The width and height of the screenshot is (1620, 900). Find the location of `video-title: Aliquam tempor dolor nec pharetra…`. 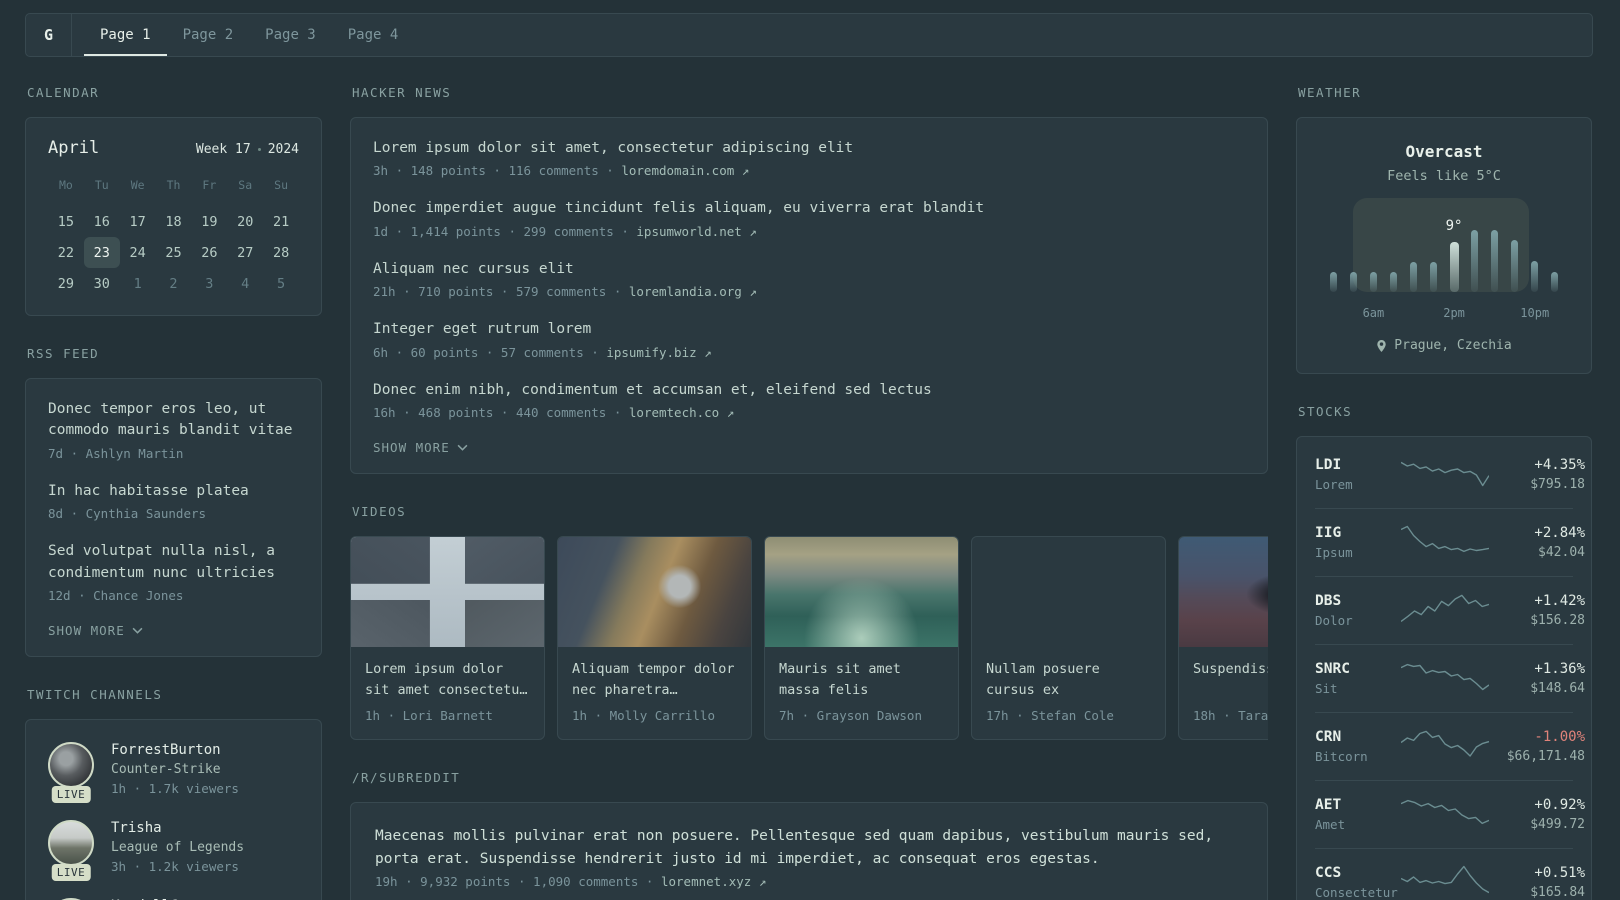

video-title: Aliquam tempor dolor nec pharetra… is located at coordinates (654, 680).